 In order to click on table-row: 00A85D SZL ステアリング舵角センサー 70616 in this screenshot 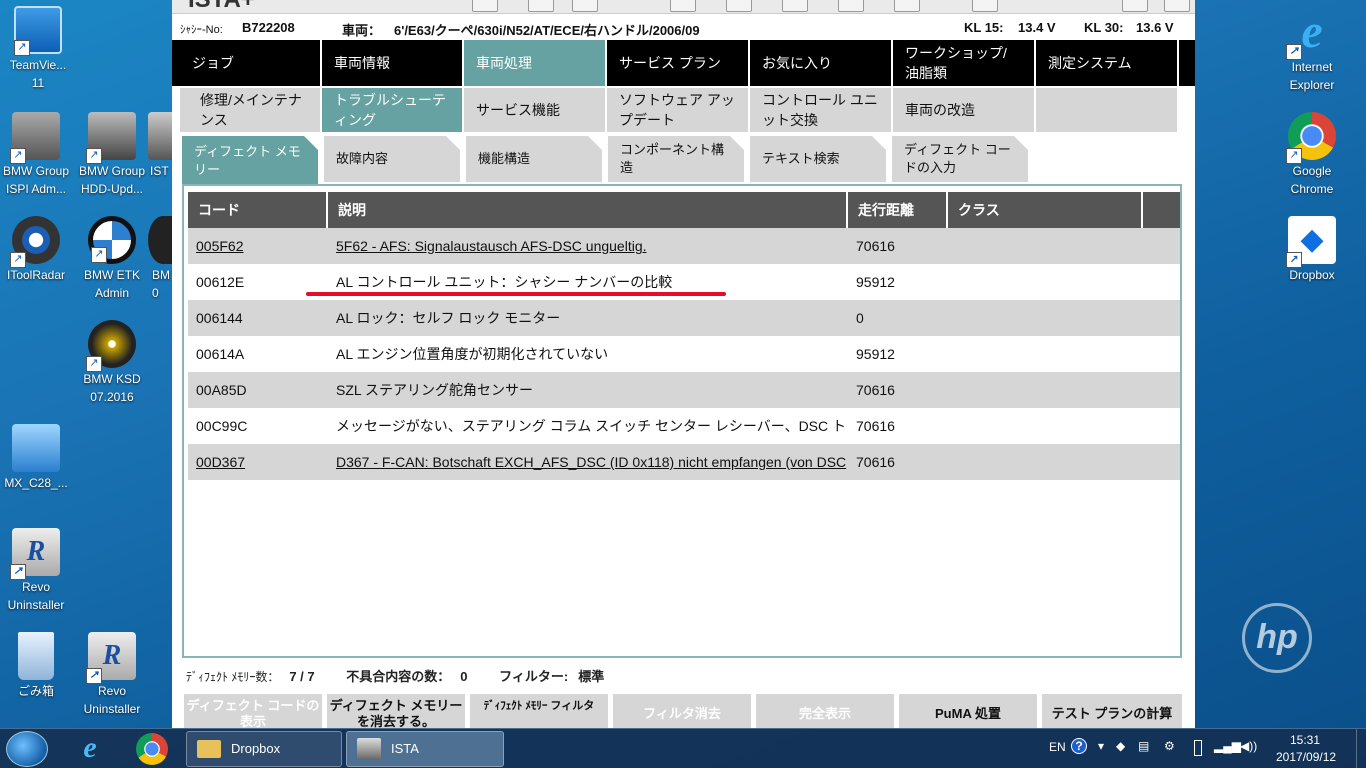, I will do `click(684, 390)`.